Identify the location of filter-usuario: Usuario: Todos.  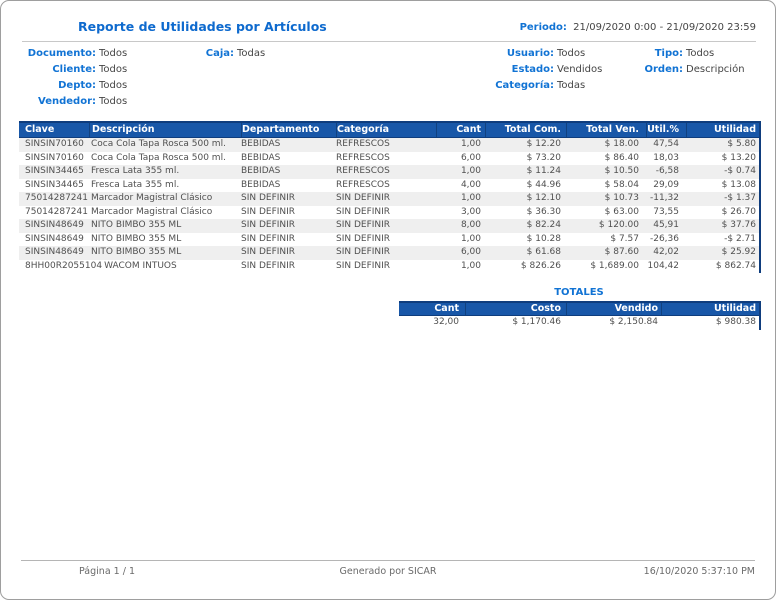
(516, 54).